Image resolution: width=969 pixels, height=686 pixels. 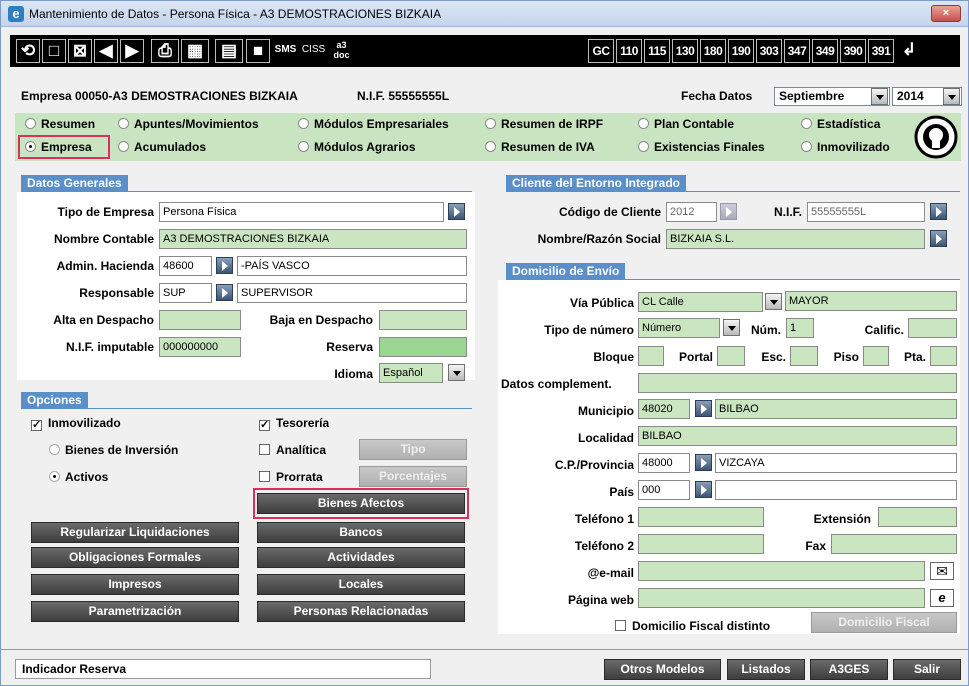 What do you see at coordinates (165, 51) in the screenshot?
I see `print-icon: ⎙` at bounding box center [165, 51].